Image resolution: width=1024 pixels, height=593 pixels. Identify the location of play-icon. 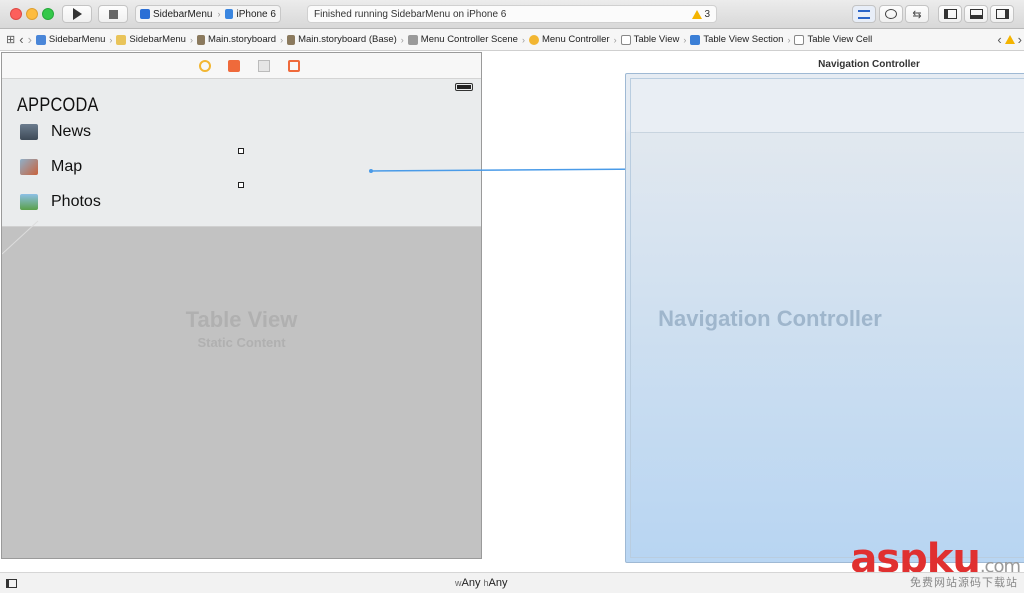
(77, 14).